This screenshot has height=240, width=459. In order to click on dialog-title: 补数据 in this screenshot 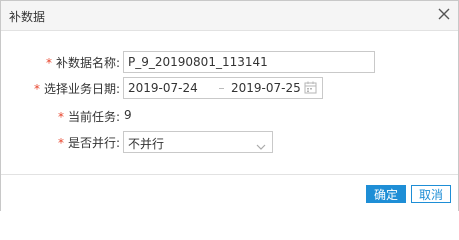, I will do `click(27, 17)`.